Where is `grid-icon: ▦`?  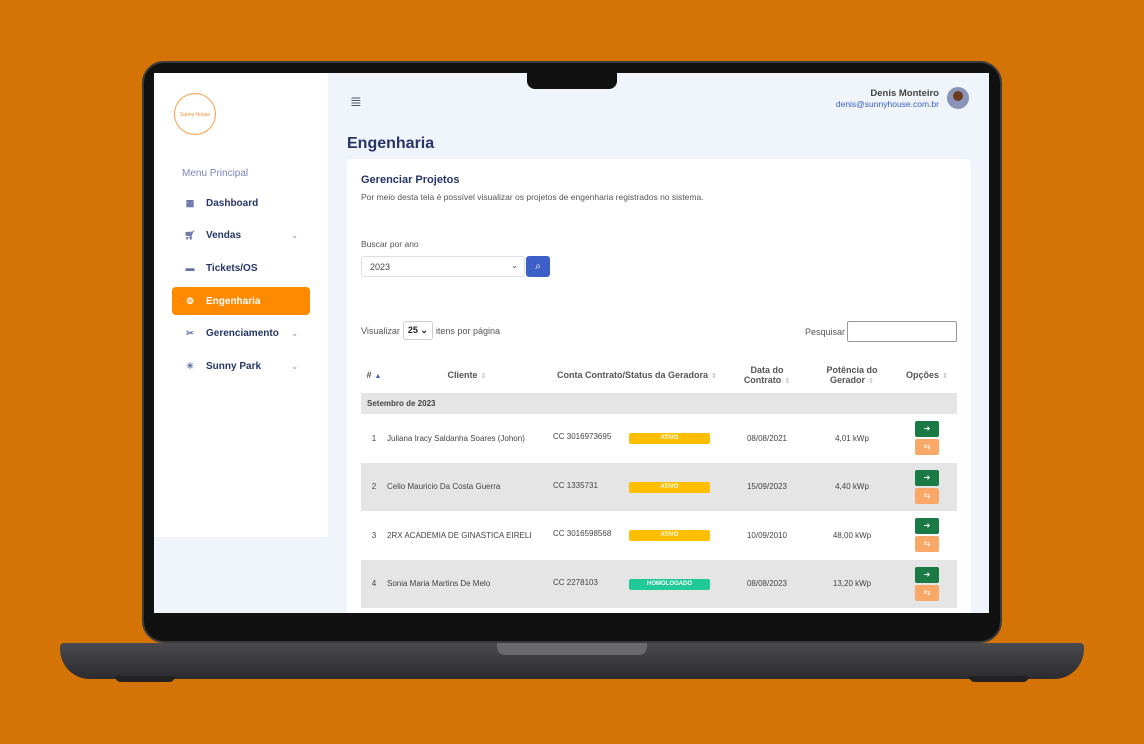 grid-icon: ▦ is located at coordinates (190, 202).